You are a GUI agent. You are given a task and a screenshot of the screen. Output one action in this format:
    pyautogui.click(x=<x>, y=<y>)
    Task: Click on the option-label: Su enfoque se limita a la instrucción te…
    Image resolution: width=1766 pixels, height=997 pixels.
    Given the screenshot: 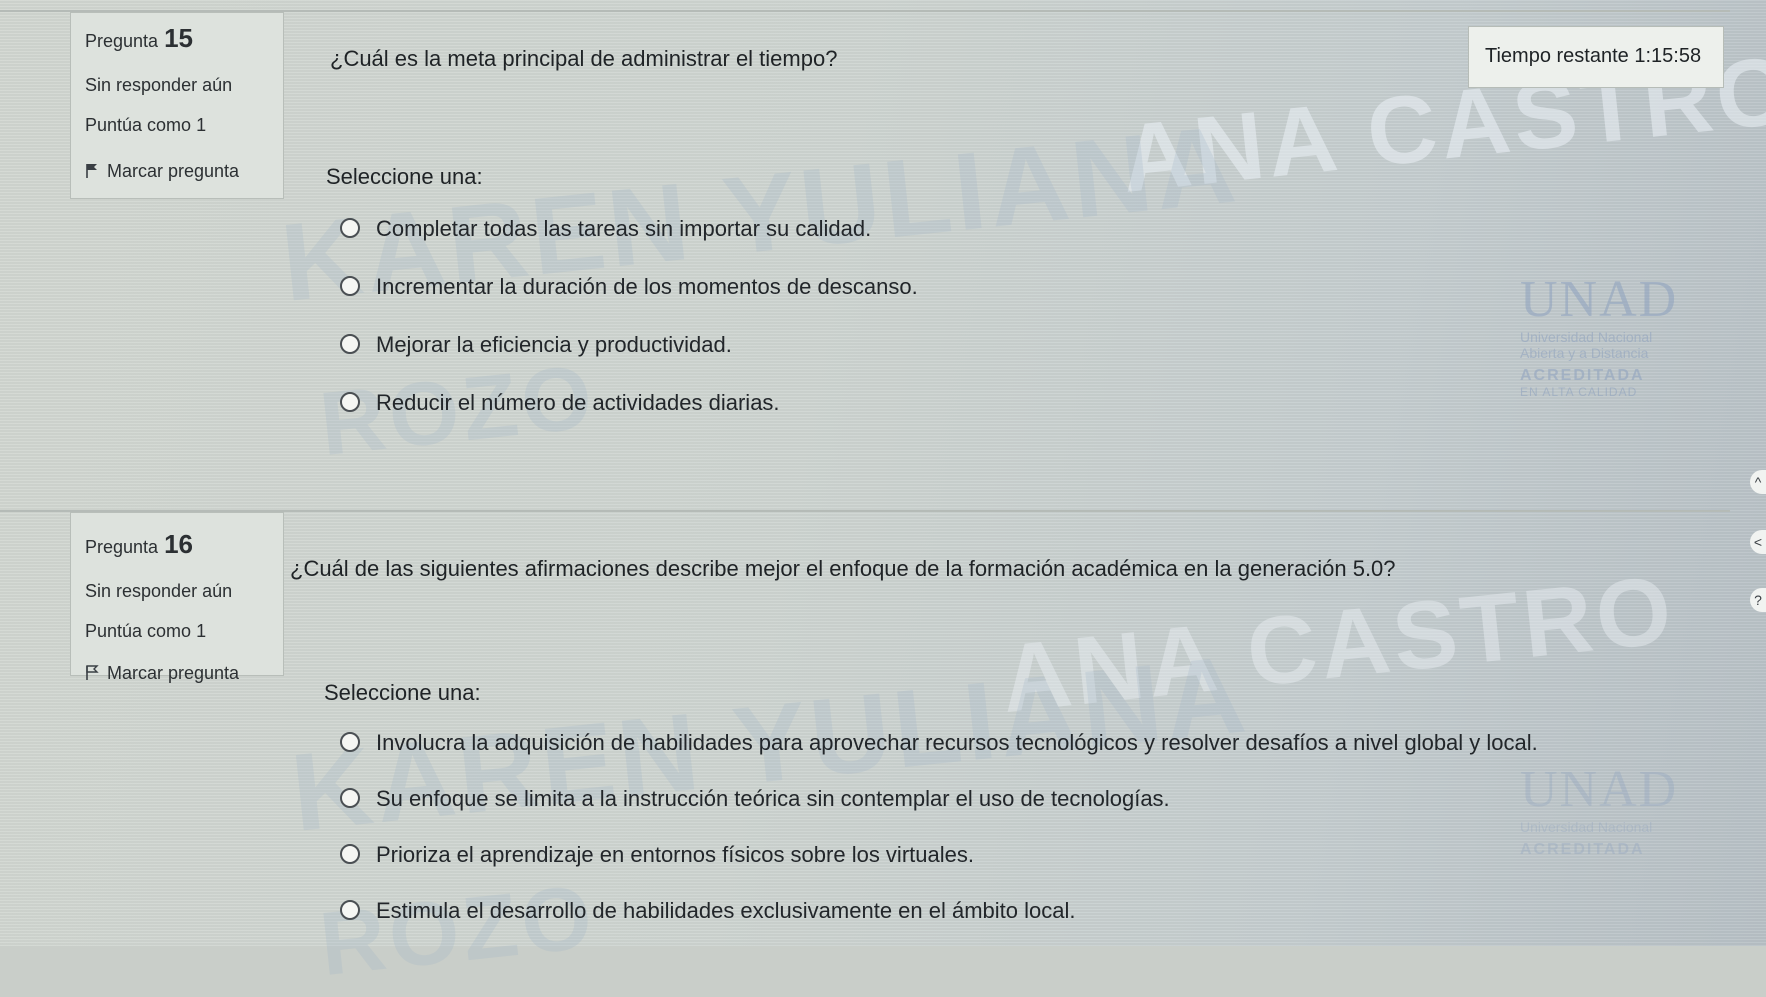 What is the action you would take?
    pyautogui.click(x=773, y=798)
    